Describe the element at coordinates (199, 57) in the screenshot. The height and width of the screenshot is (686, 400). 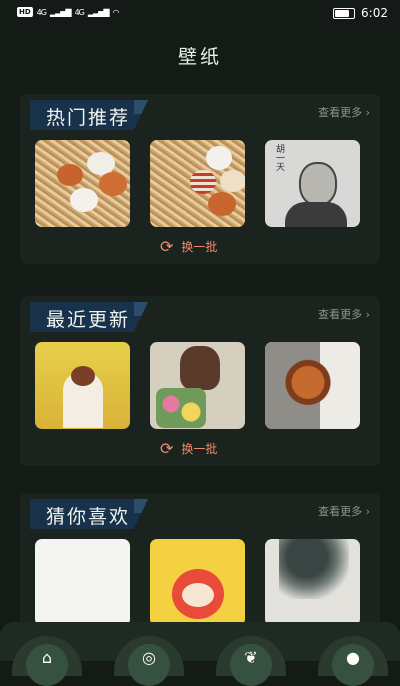
I see `page-title: 壁纸` at that location.